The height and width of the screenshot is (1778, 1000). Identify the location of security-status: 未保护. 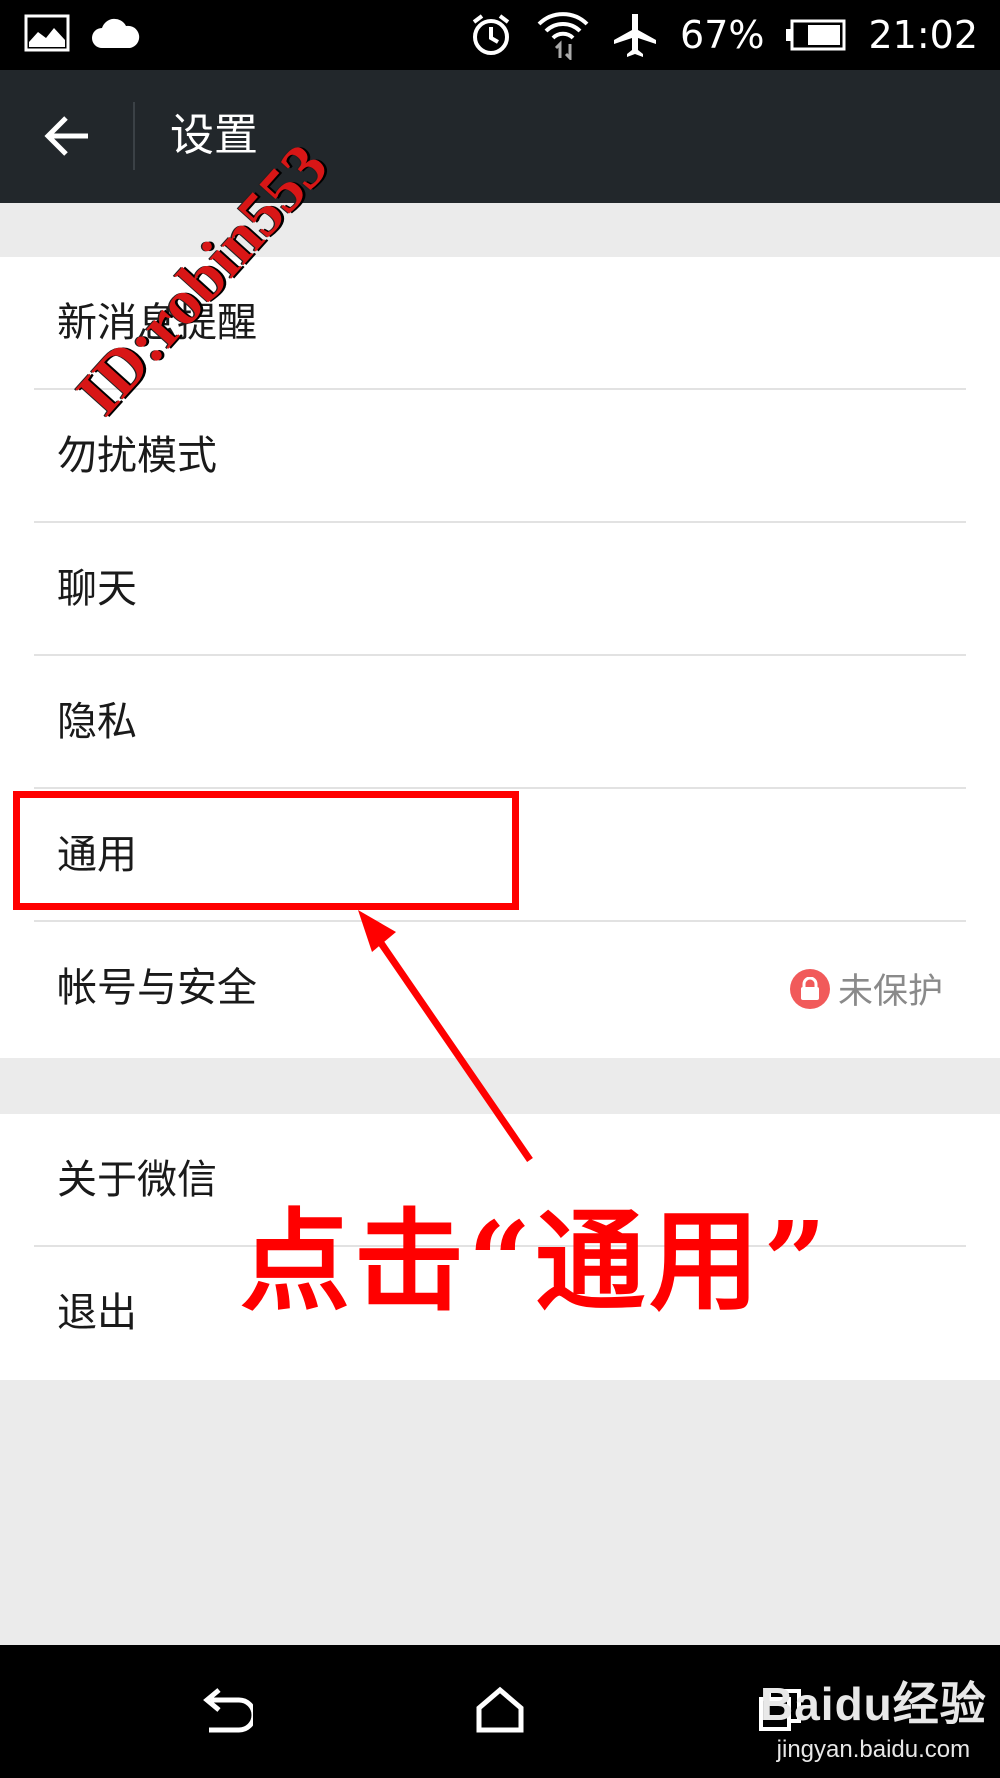
(866, 988).